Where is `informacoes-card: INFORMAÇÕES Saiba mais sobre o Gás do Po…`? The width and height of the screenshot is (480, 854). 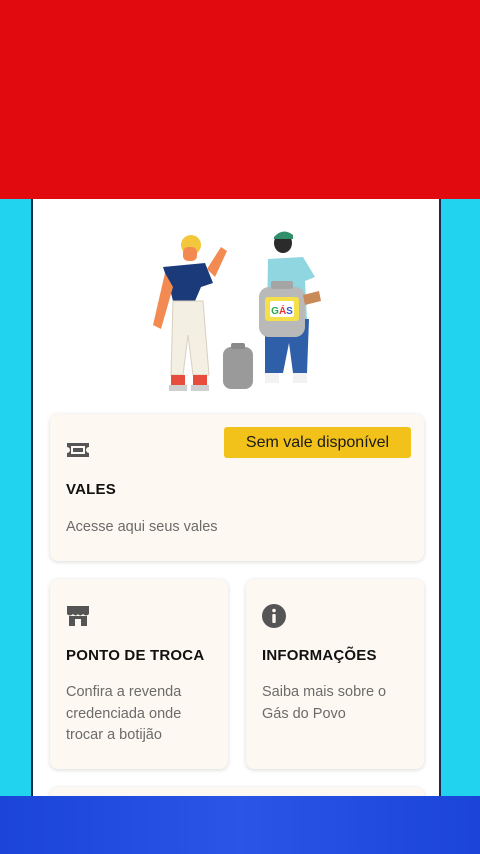
informacoes-card: INFORMAÇÕES Saiba mais sobre o Gás do Po… is located at coordinates (335, 674).